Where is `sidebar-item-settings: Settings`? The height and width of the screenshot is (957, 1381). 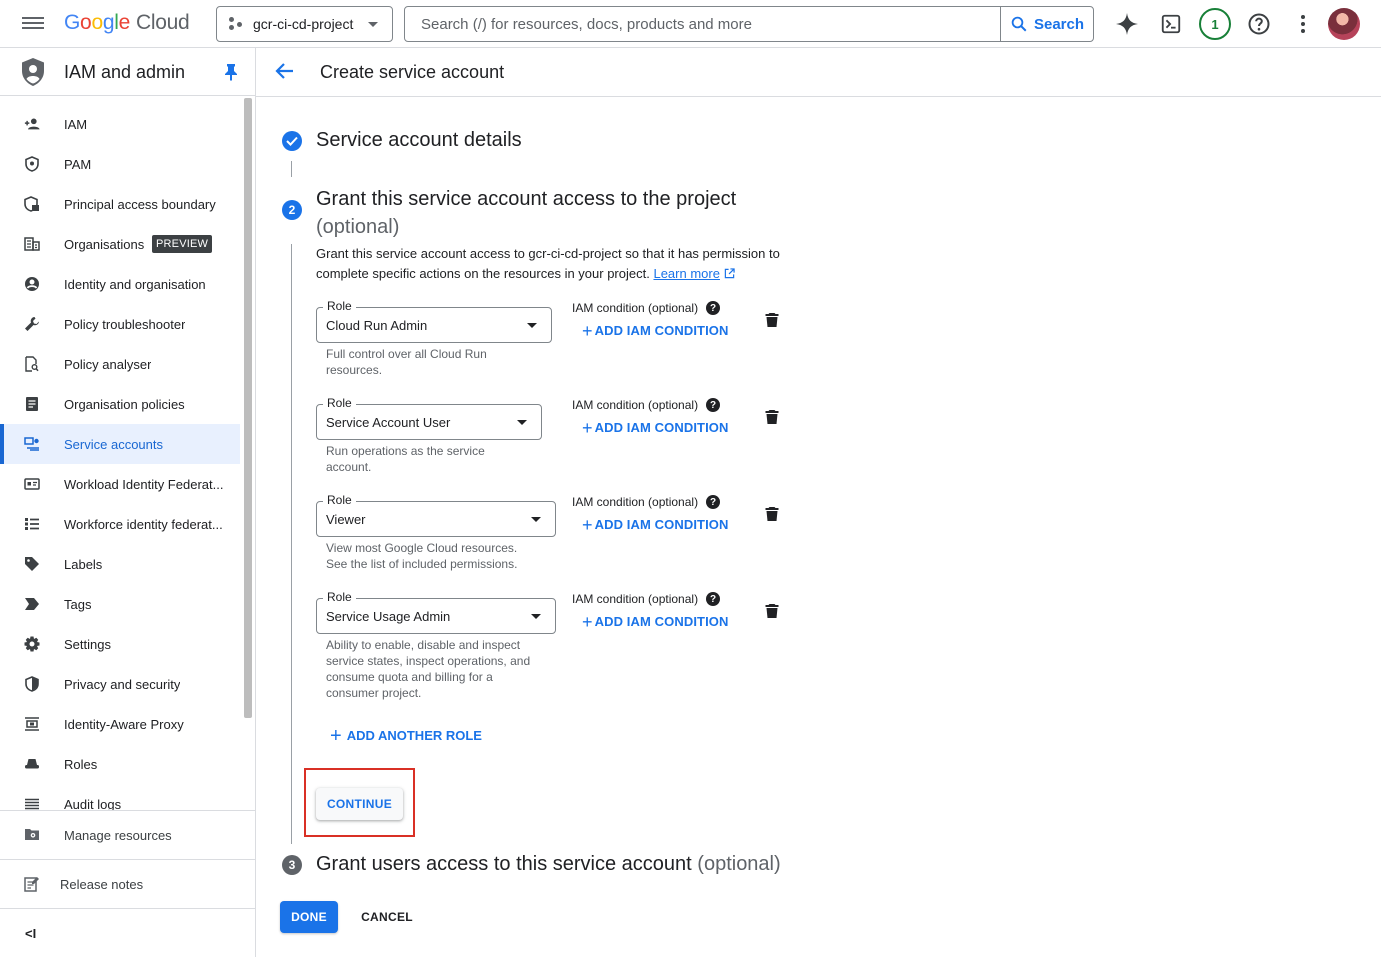
sidebar-item-settings: Settings is located at coordinates (120, 644).